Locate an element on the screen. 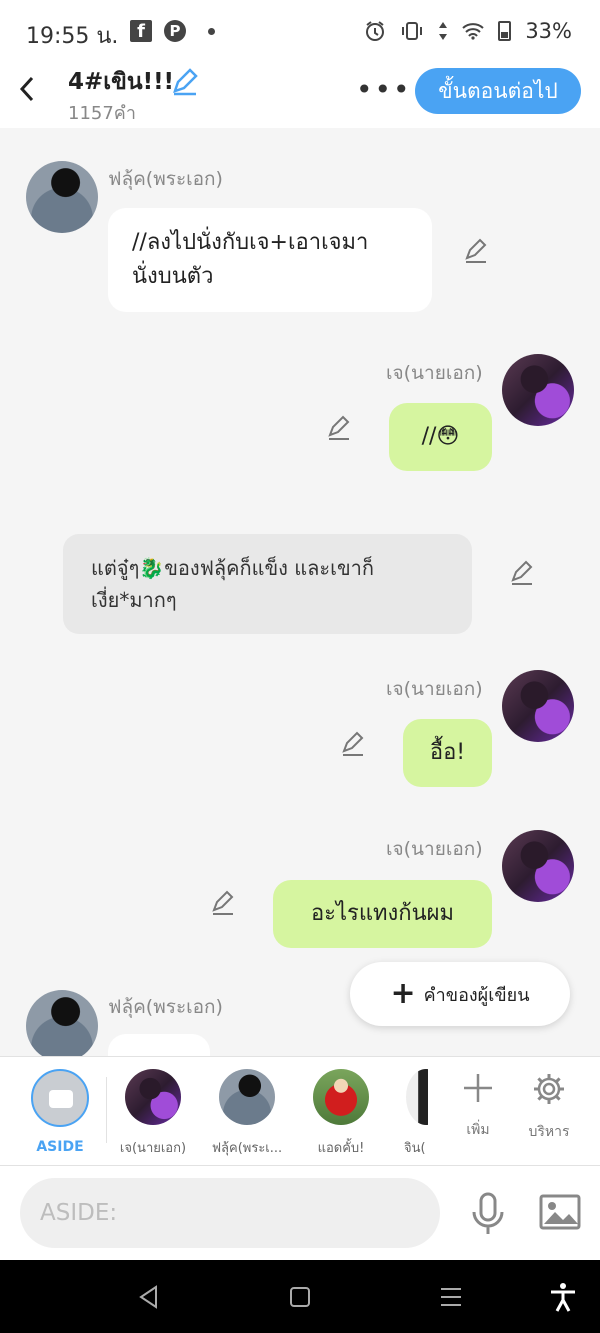 The width and height of the screenshot is (600, 1333). nav-home-icon is located at coordinates (300, 1297).